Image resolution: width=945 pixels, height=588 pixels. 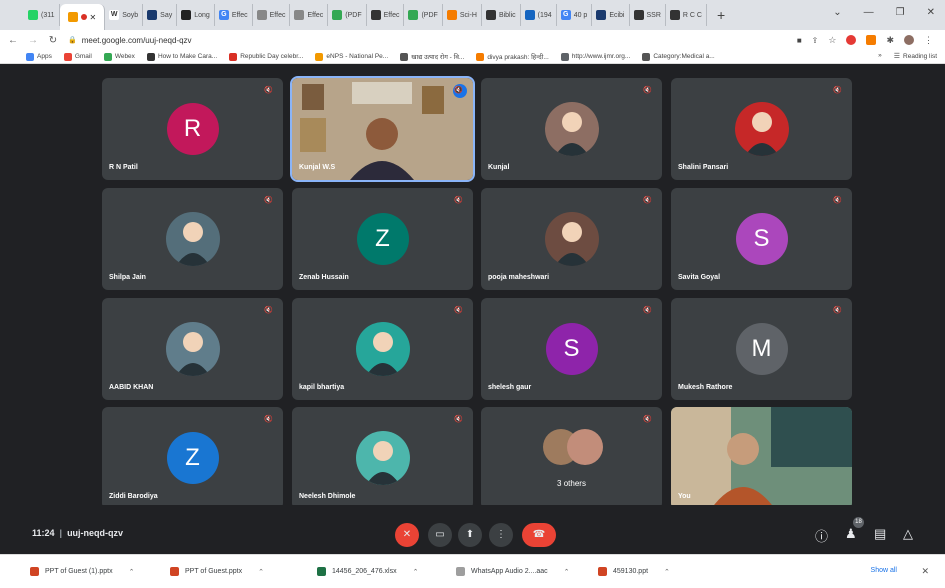 I want to click on browser-tab: SSR, so click(x=648, y=15).